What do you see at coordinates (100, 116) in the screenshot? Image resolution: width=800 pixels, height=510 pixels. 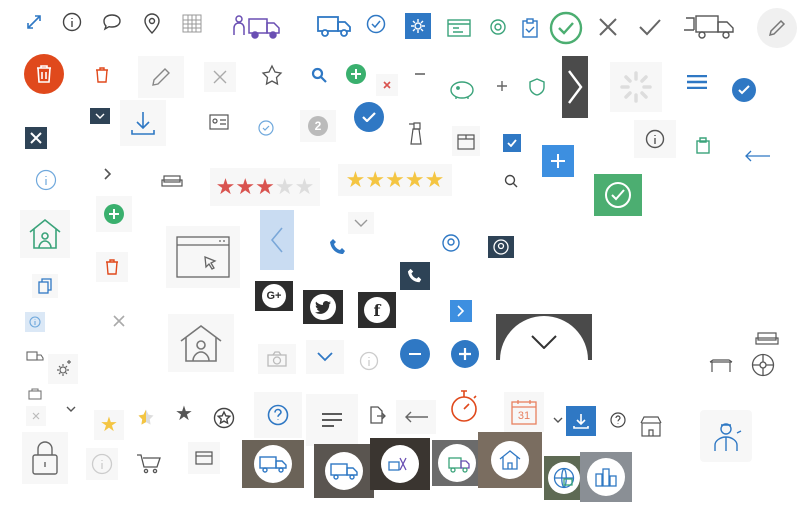 I see `chevron-down-dark-icon` at bounding box center [100, 116].